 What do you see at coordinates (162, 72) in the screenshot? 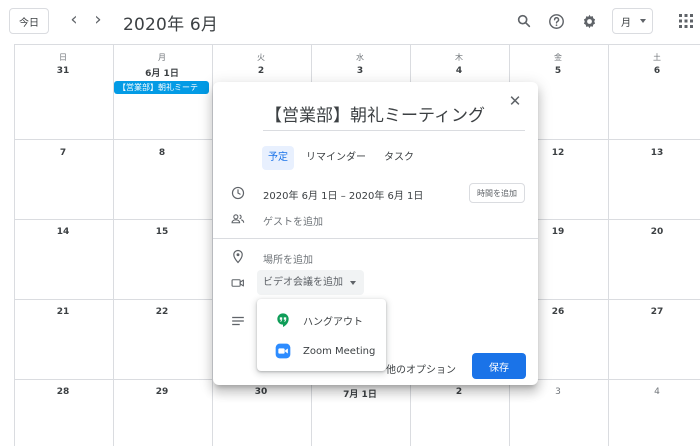
I see `day-number: 6月 1日` at bounding box center [162, 72].